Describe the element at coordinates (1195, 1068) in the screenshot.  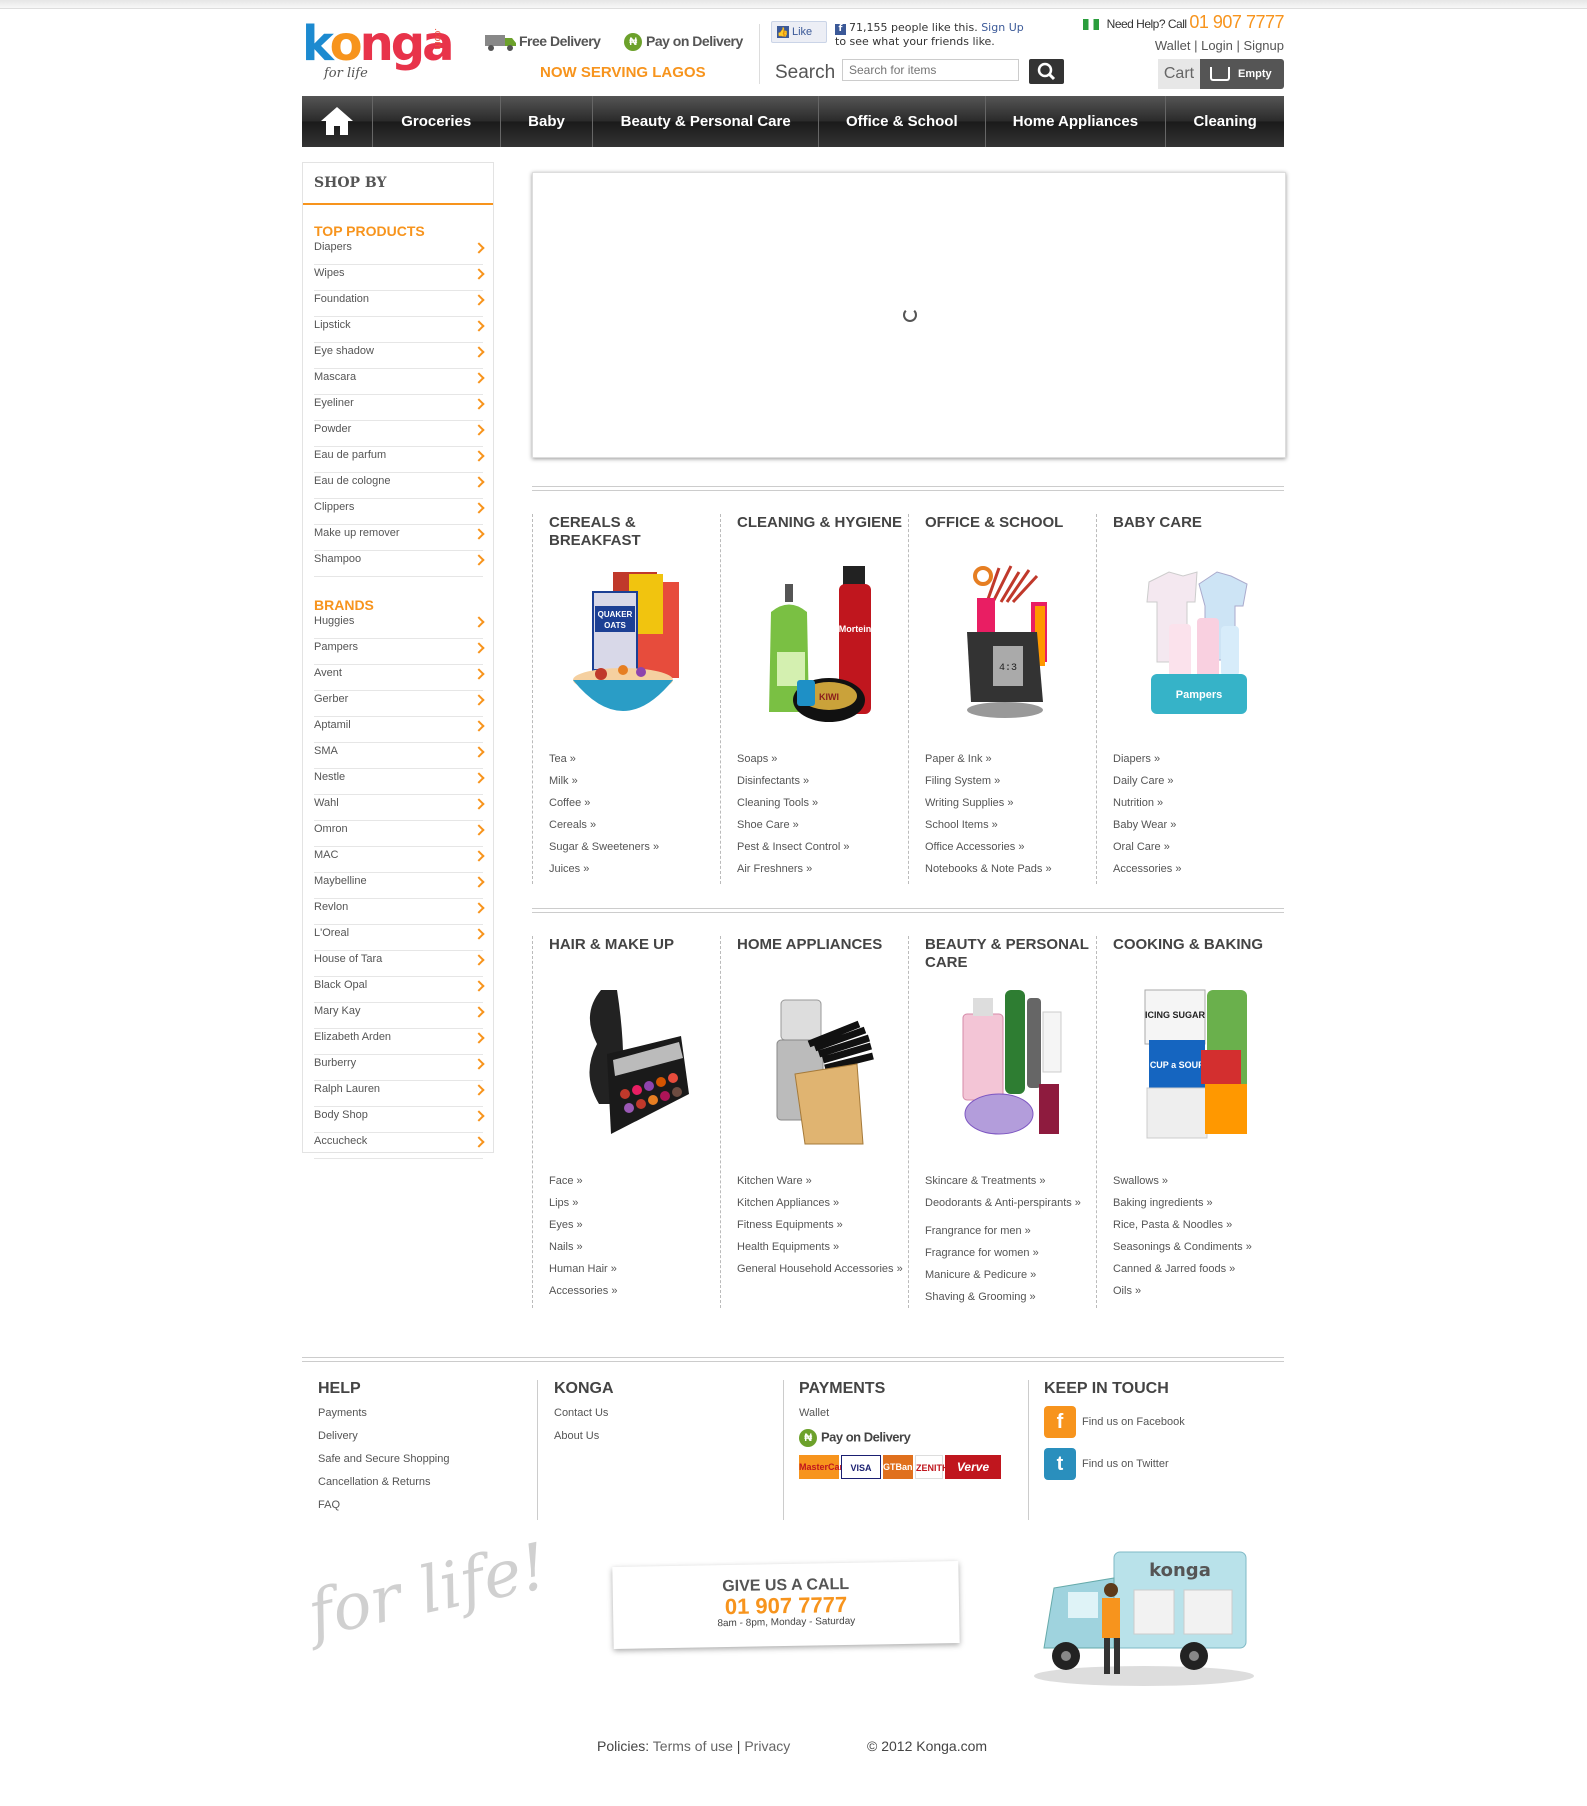
I see `cooking-products-image: ICING SUGAR CUP a SOUP` at that location.